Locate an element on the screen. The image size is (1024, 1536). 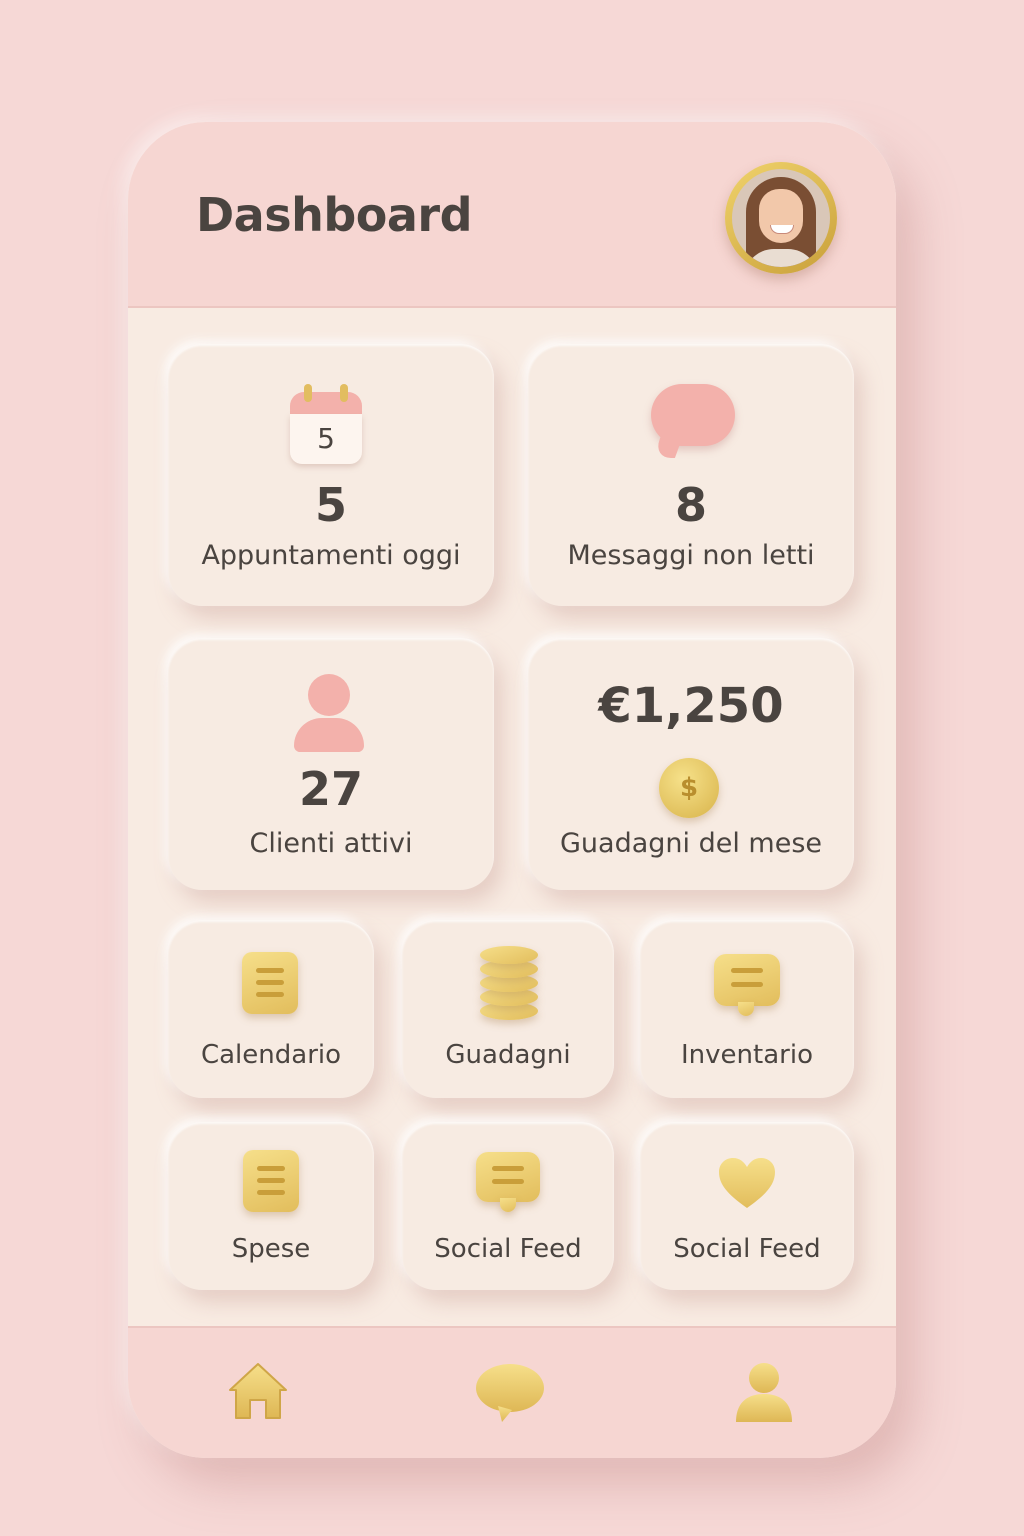
page-title: Dashboard is located at coordinates (334, 215).